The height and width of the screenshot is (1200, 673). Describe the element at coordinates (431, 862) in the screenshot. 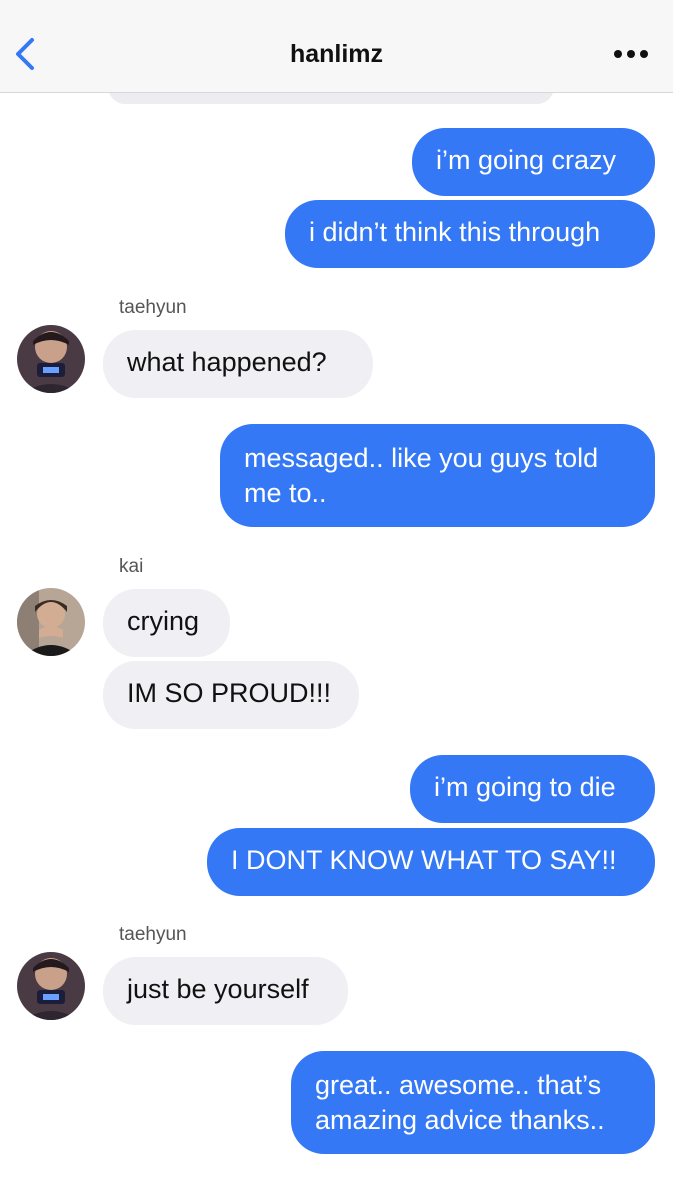

I see `outgoing-message: I DONT KNOW WHAT TO SAY!!` at that location.